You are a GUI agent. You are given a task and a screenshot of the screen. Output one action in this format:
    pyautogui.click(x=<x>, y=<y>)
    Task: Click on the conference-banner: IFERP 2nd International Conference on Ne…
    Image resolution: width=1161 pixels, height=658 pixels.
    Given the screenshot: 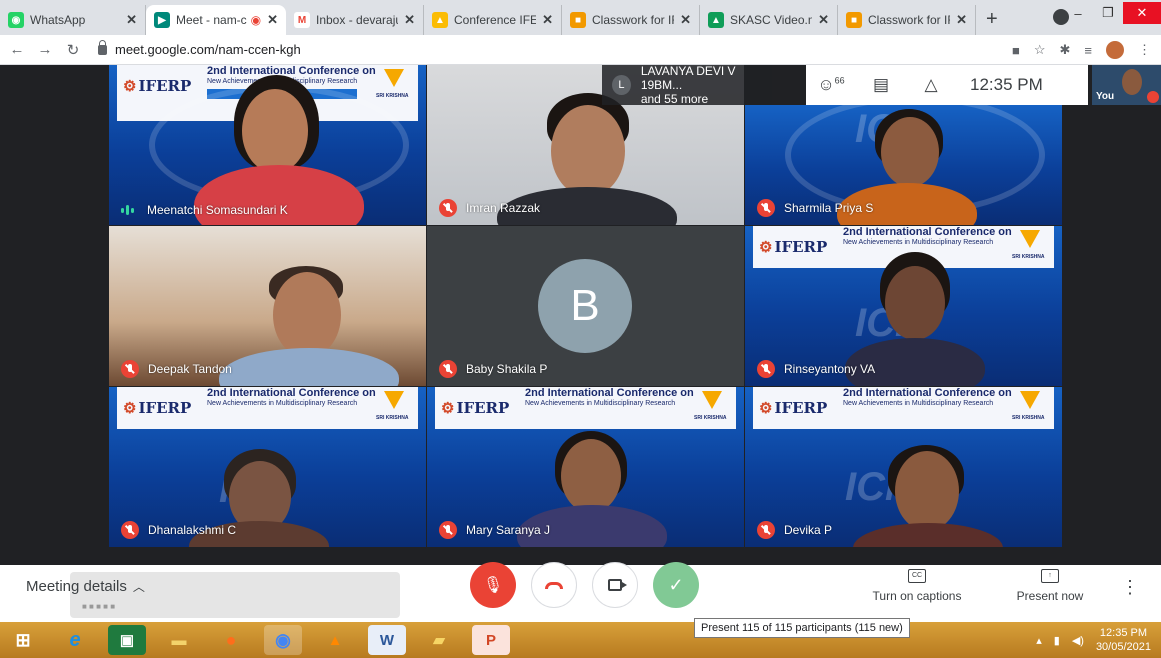 What is the action you would take?
    pyautogui.click(x=585, y=408)
    